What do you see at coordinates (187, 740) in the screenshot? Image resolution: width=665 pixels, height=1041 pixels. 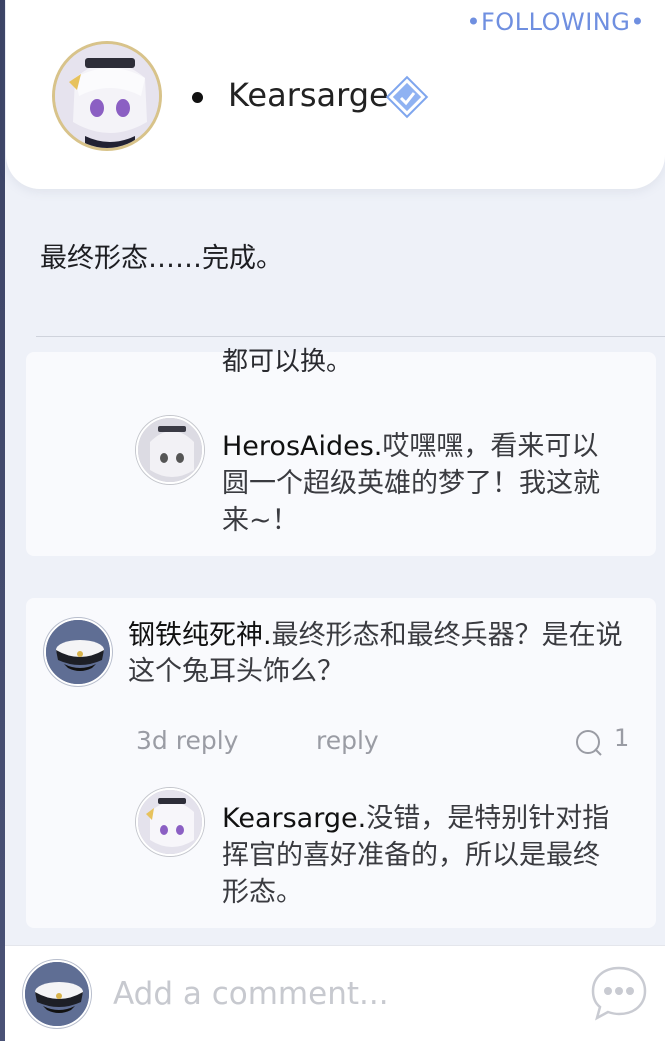 I see `comment-time: 3d reply` at bounding box center [187, 740].